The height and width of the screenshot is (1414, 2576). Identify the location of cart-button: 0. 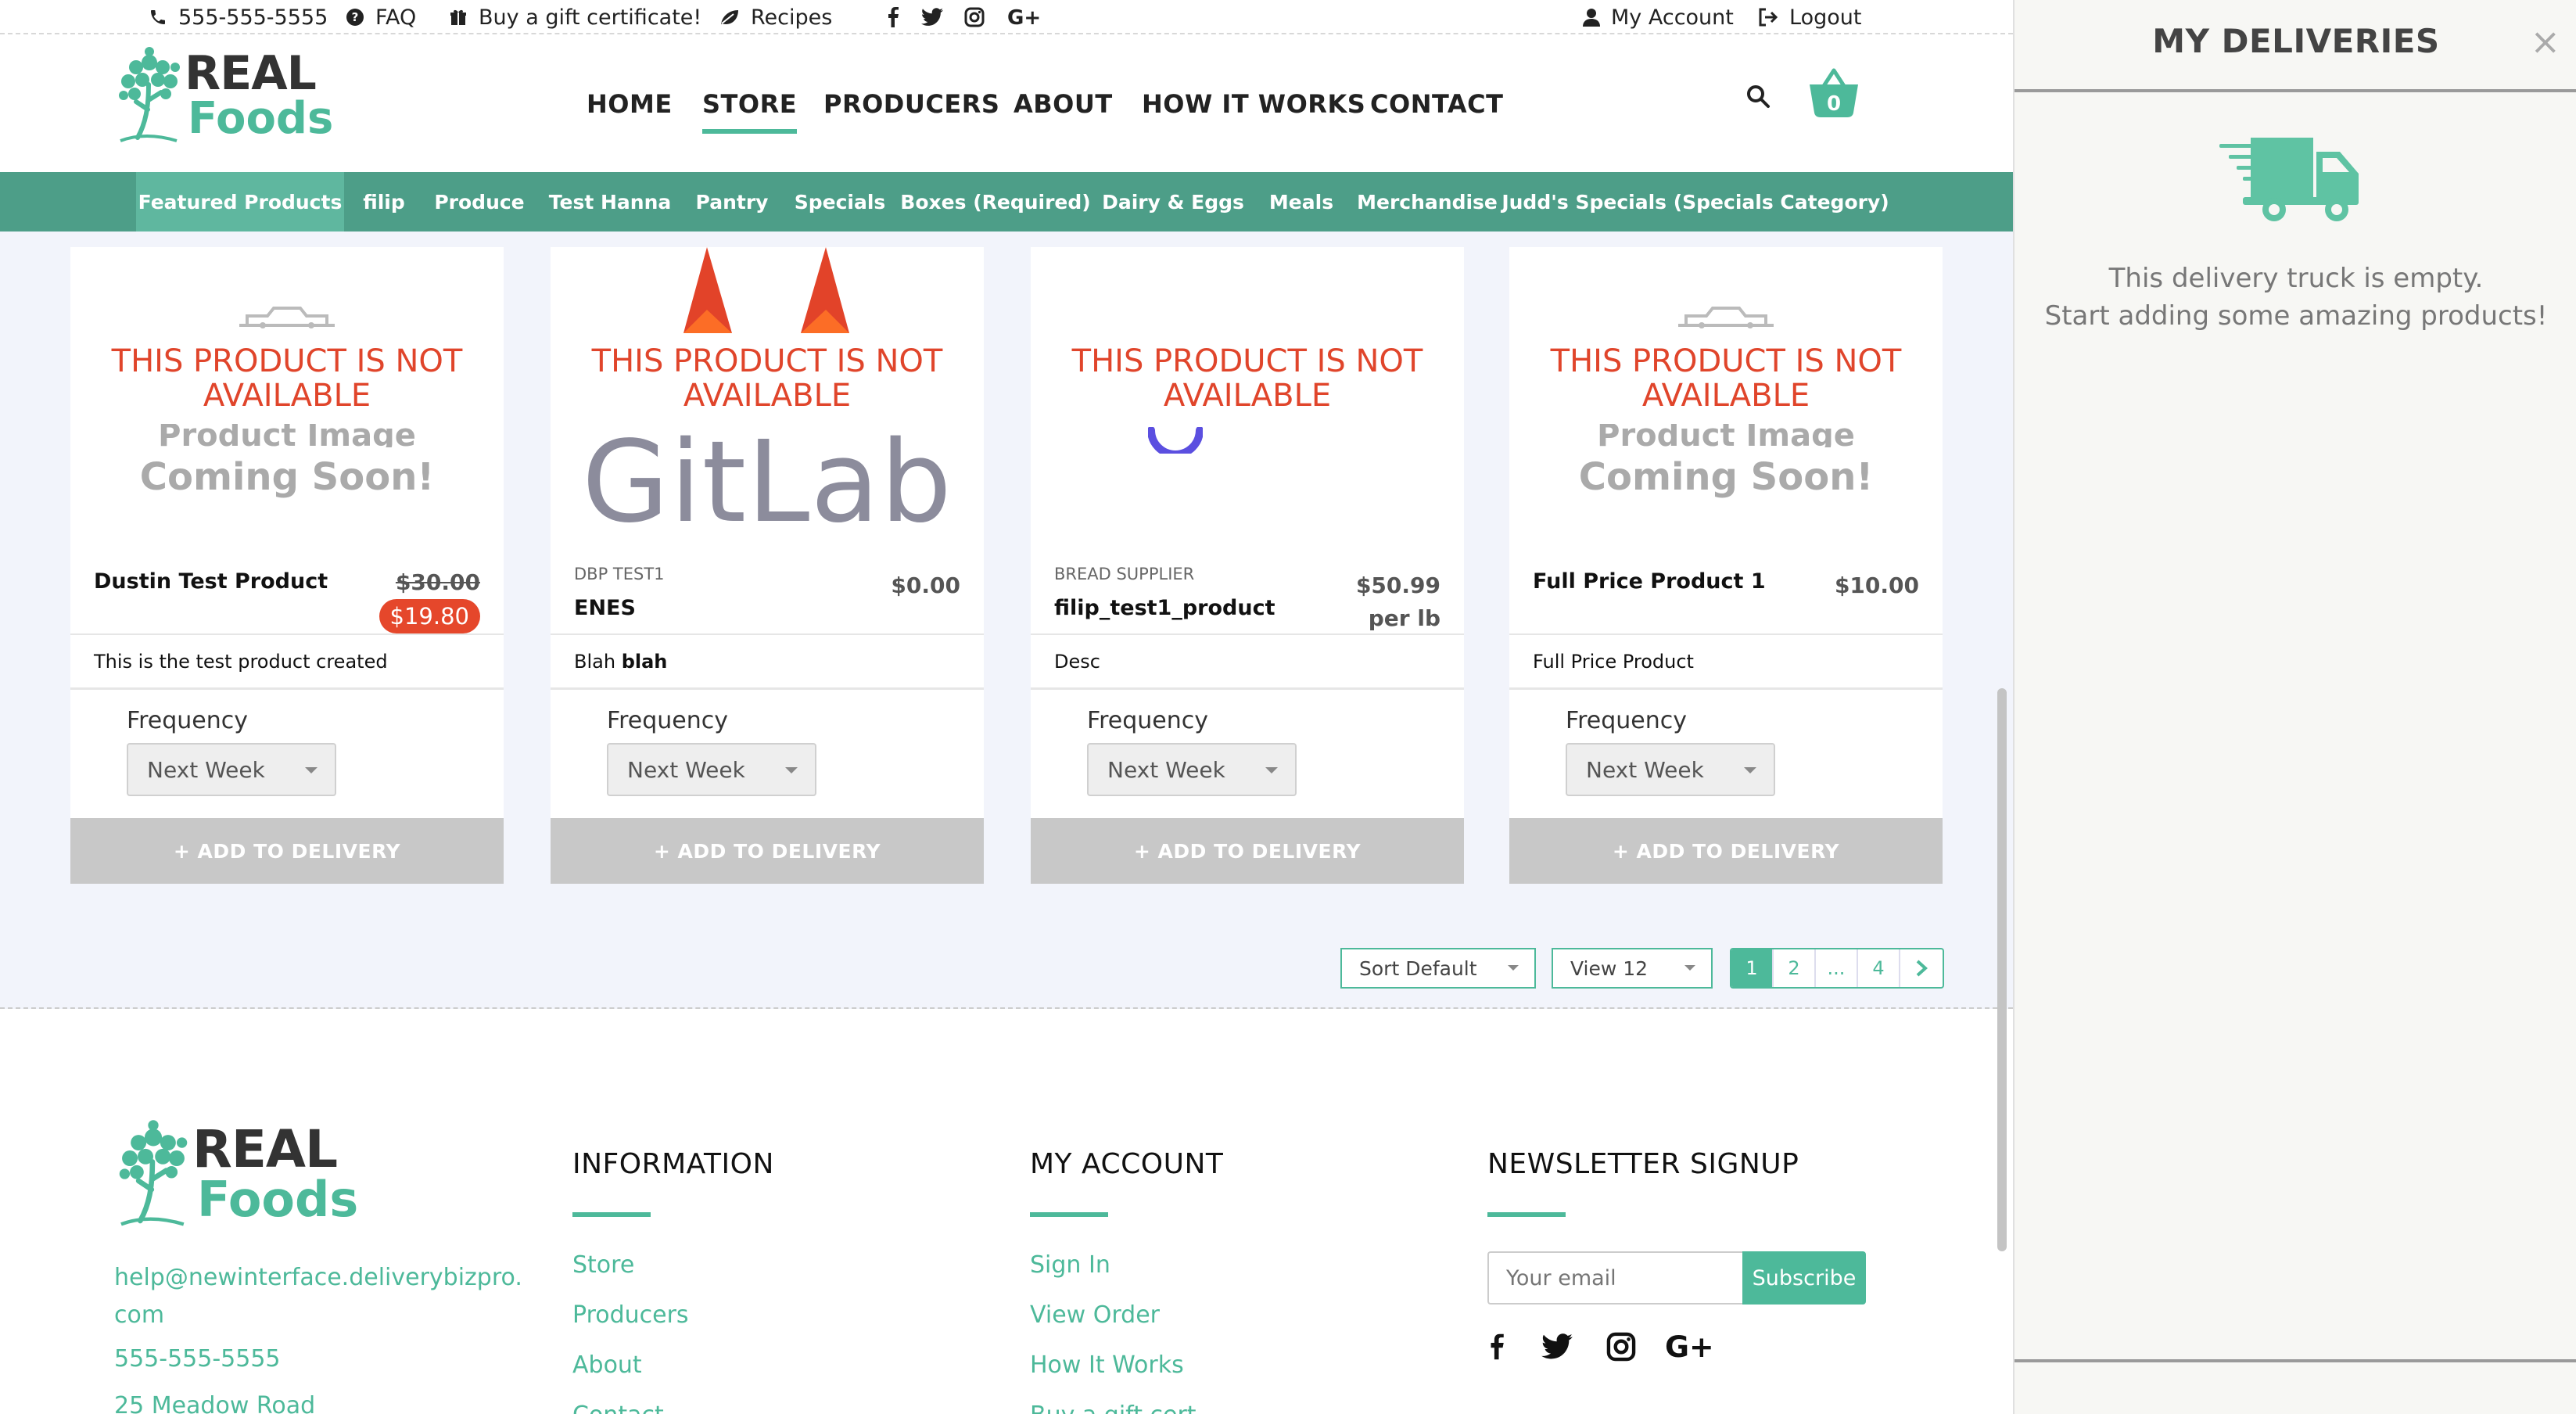
(1834, 93).